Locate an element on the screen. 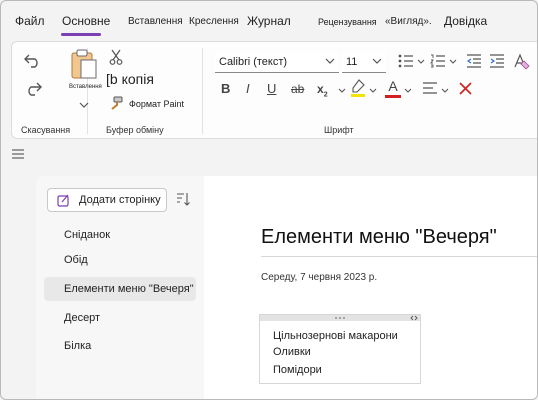 Image resolution: width=538 pixels, height=400 pixels. page-item: Сніданок is located at coordinates (120, 235).